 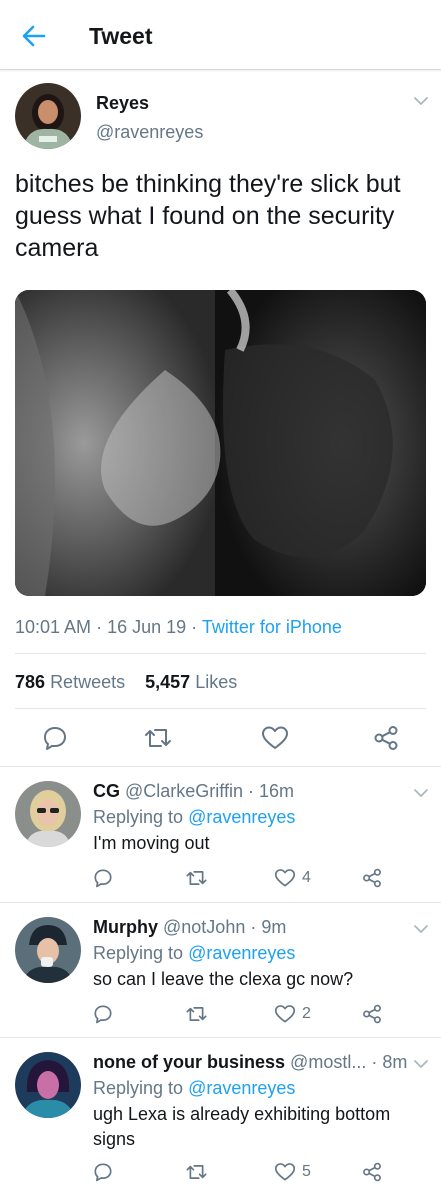 I want to click on top-app-bar: Tweet, so click(x=220, y=35).